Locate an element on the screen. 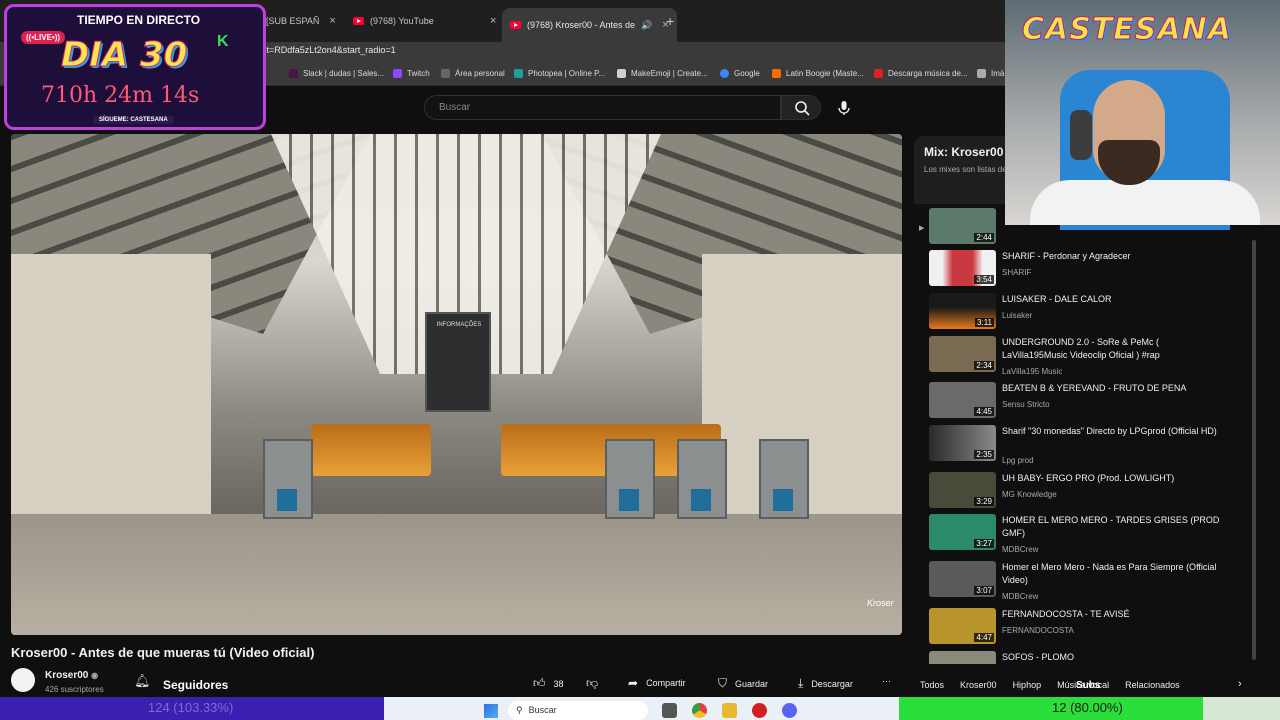  playlist-thumbnail: 3:07 is located at coordinates (962, 579).